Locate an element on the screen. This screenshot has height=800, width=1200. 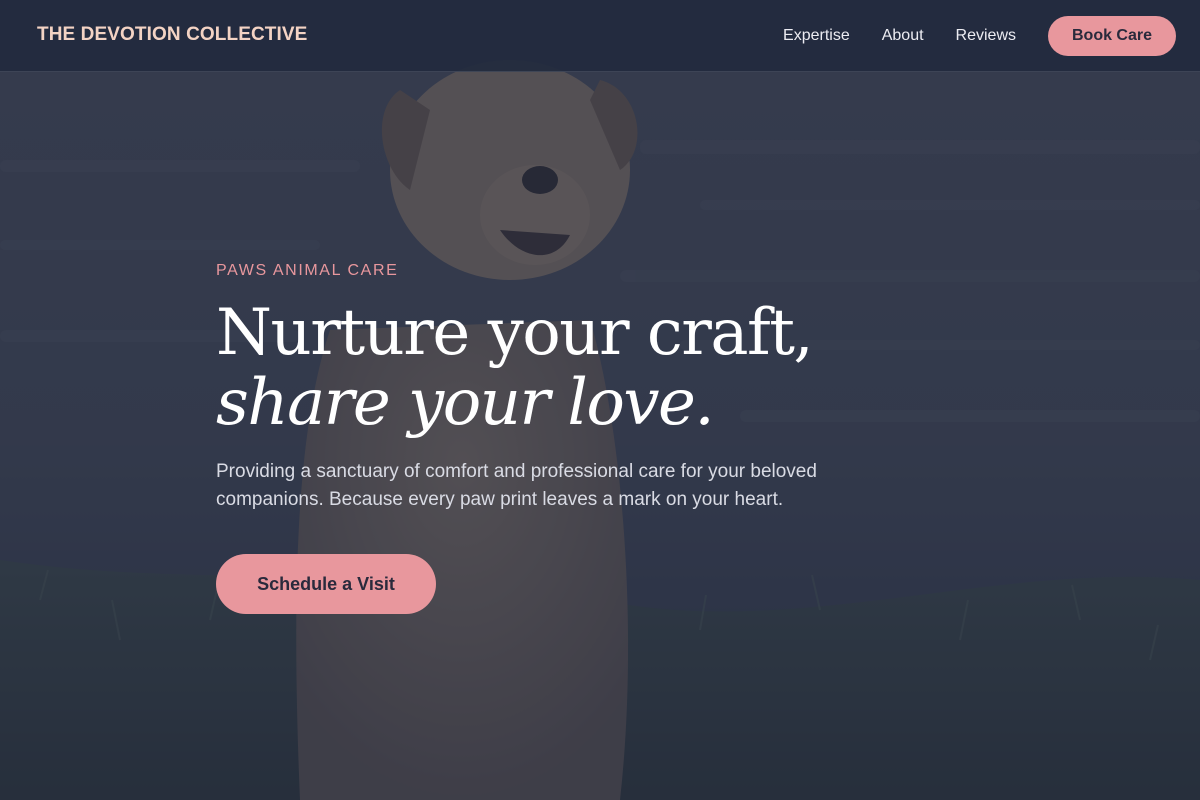
nav-link-about: About is located at coordinates (903, 36).